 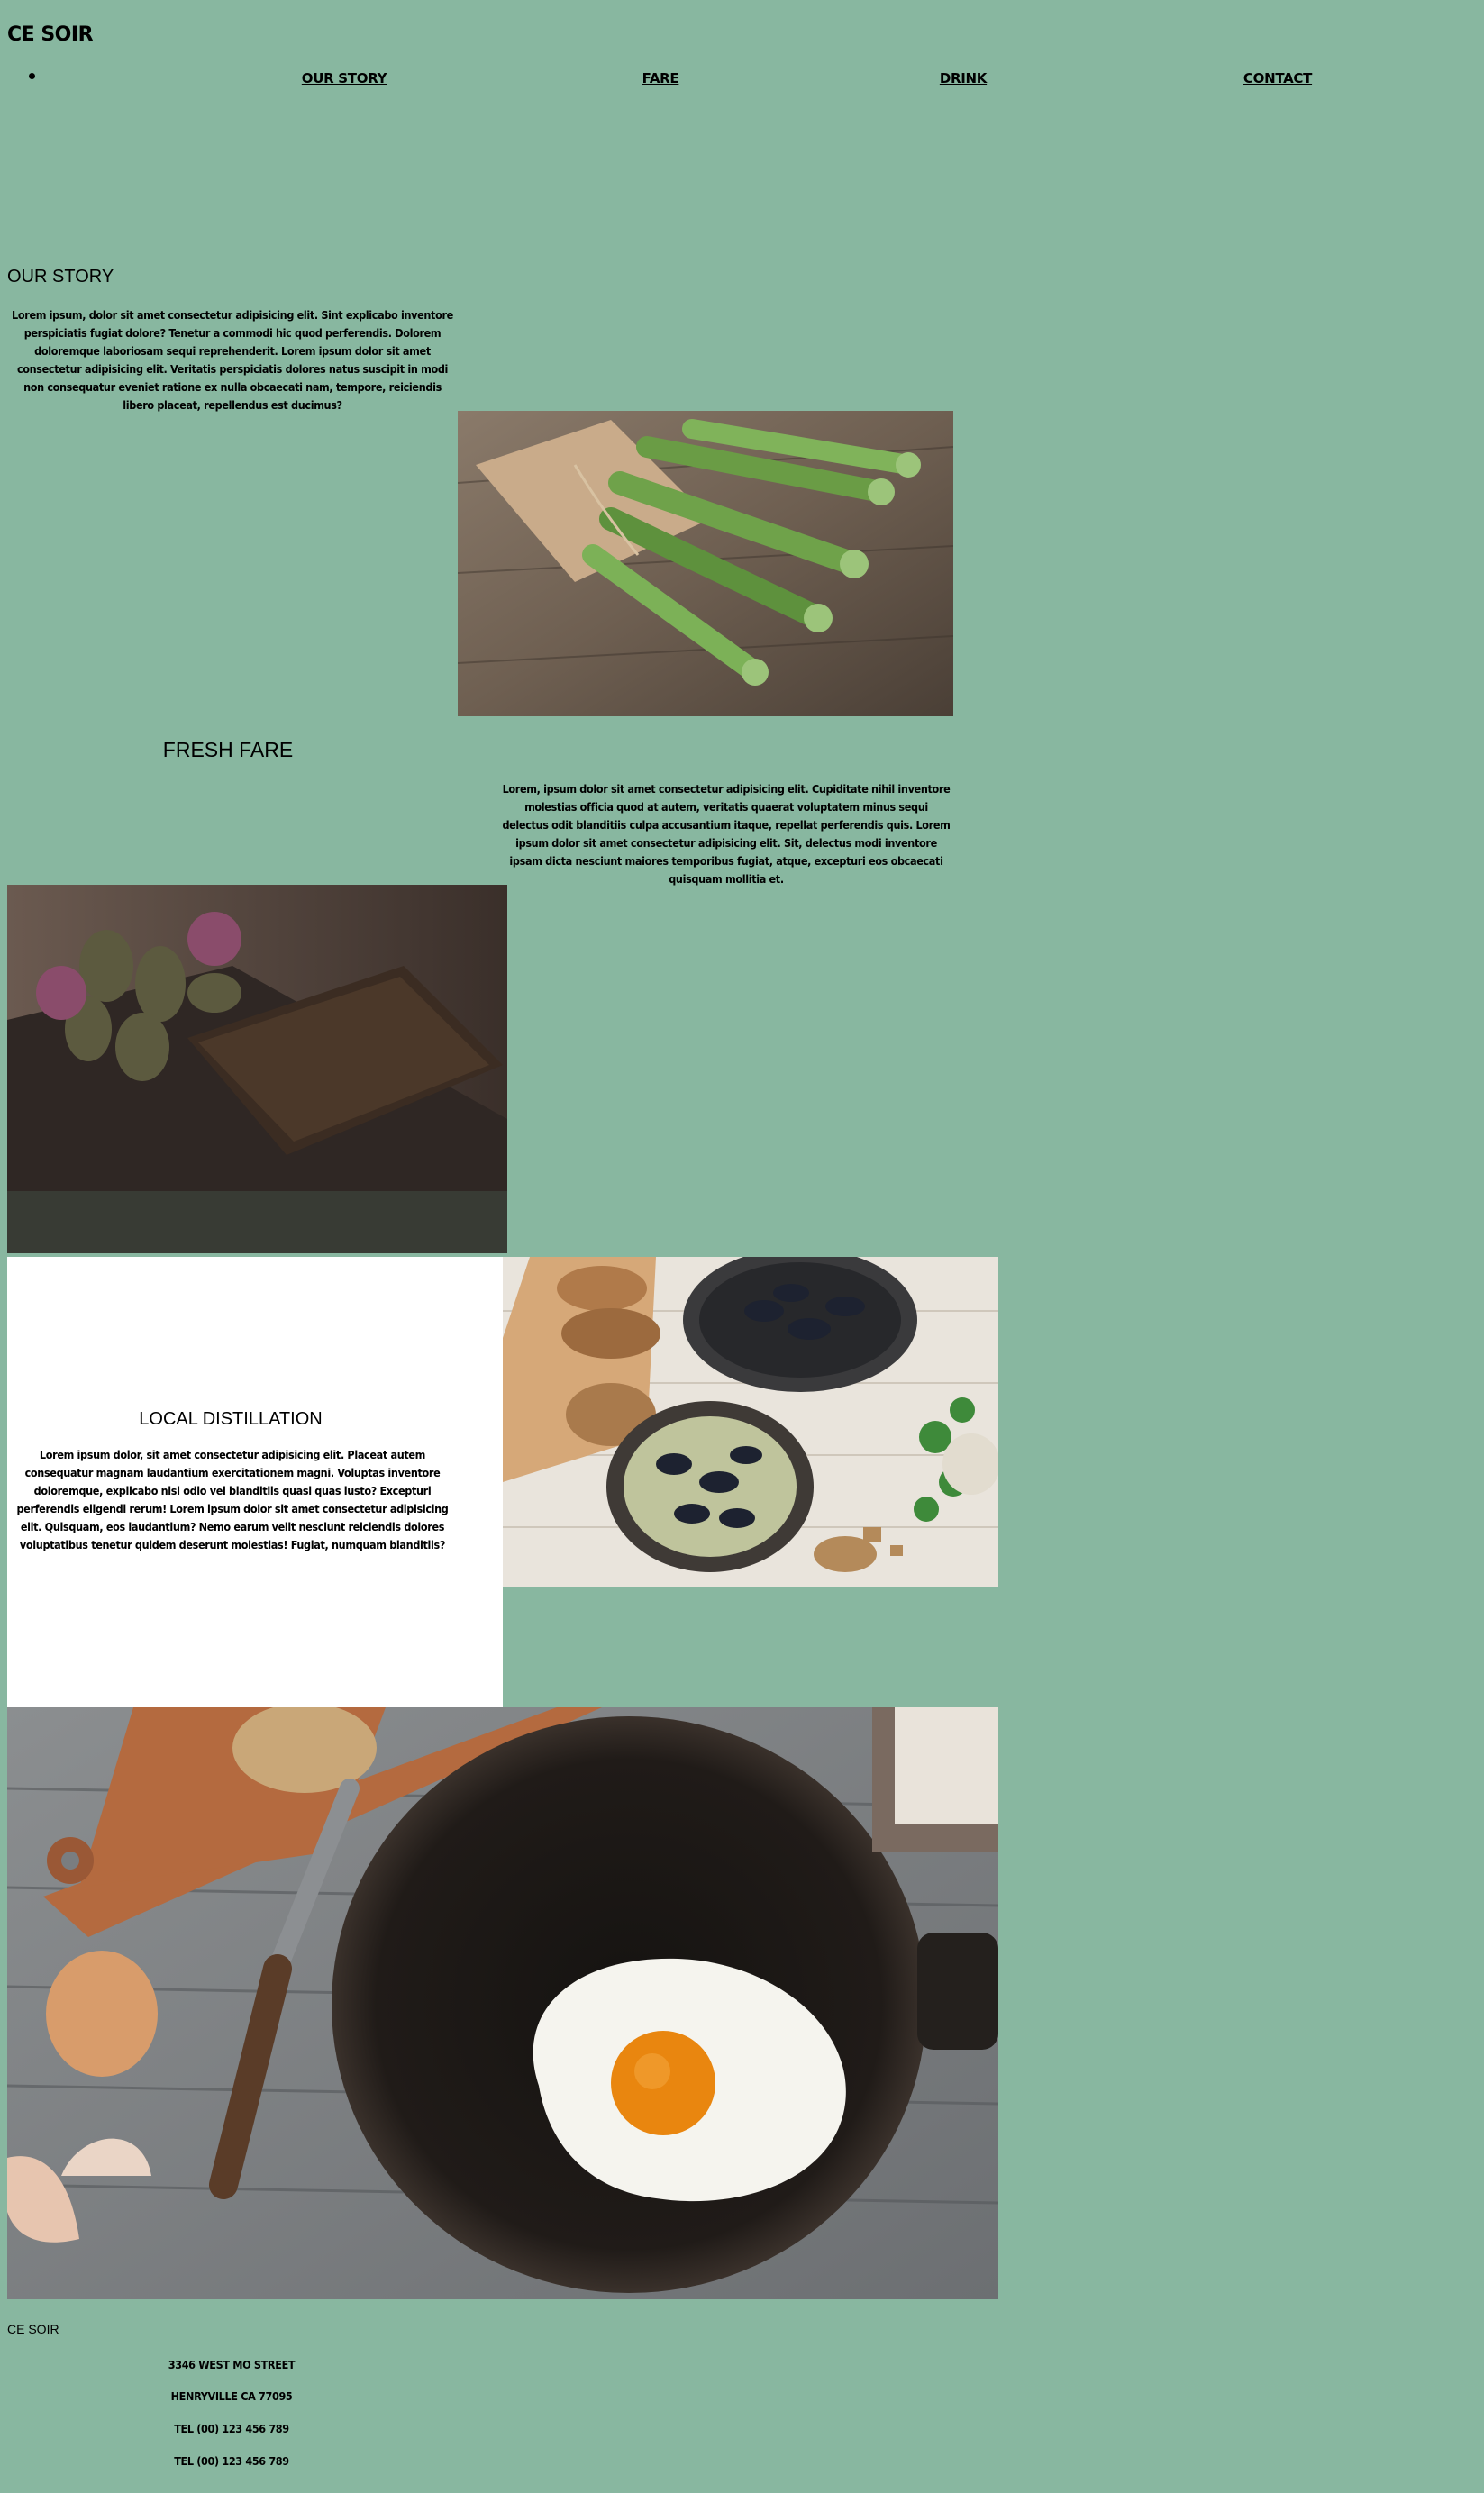 What do you see at coordinates (231, 2428) in the screenshot?
I see `footer-phone-1: TEL (00) 123 456 789` at bounding box center [231, 2428].